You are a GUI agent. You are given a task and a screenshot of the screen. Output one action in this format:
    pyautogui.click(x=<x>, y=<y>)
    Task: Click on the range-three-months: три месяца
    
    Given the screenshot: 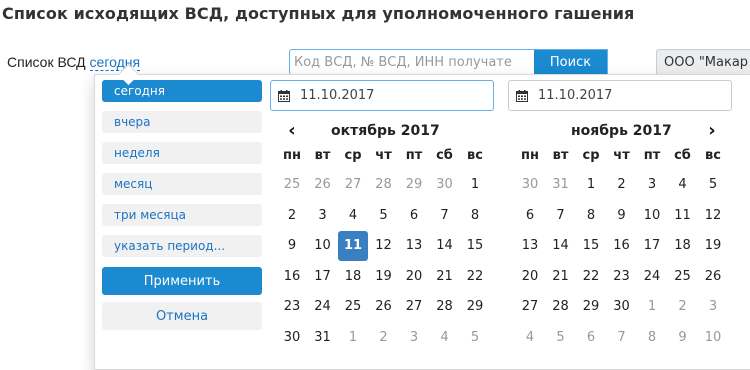 What is the action you would take?
    pyautogui.click(x=182, y=215)
    